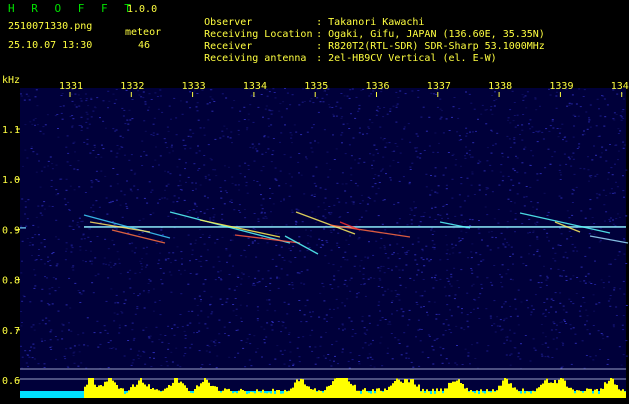  Describe the element at coordinates (11, 180) in the screenshot. I see `y-tick-label: 1.0` at that location.